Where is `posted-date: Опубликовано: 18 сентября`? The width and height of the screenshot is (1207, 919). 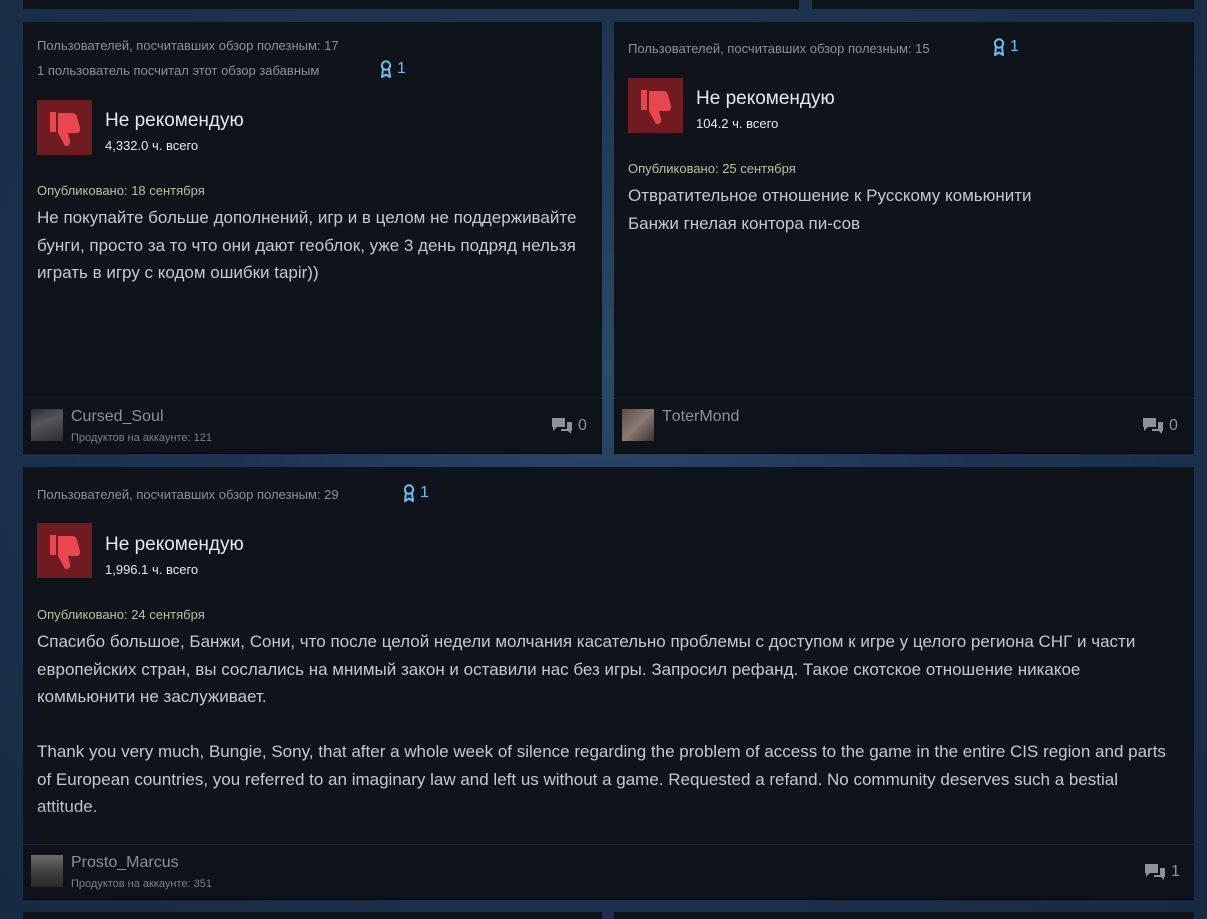
posted-date: Опубликовано: 18 сентября is located at coordinates (121, 190).